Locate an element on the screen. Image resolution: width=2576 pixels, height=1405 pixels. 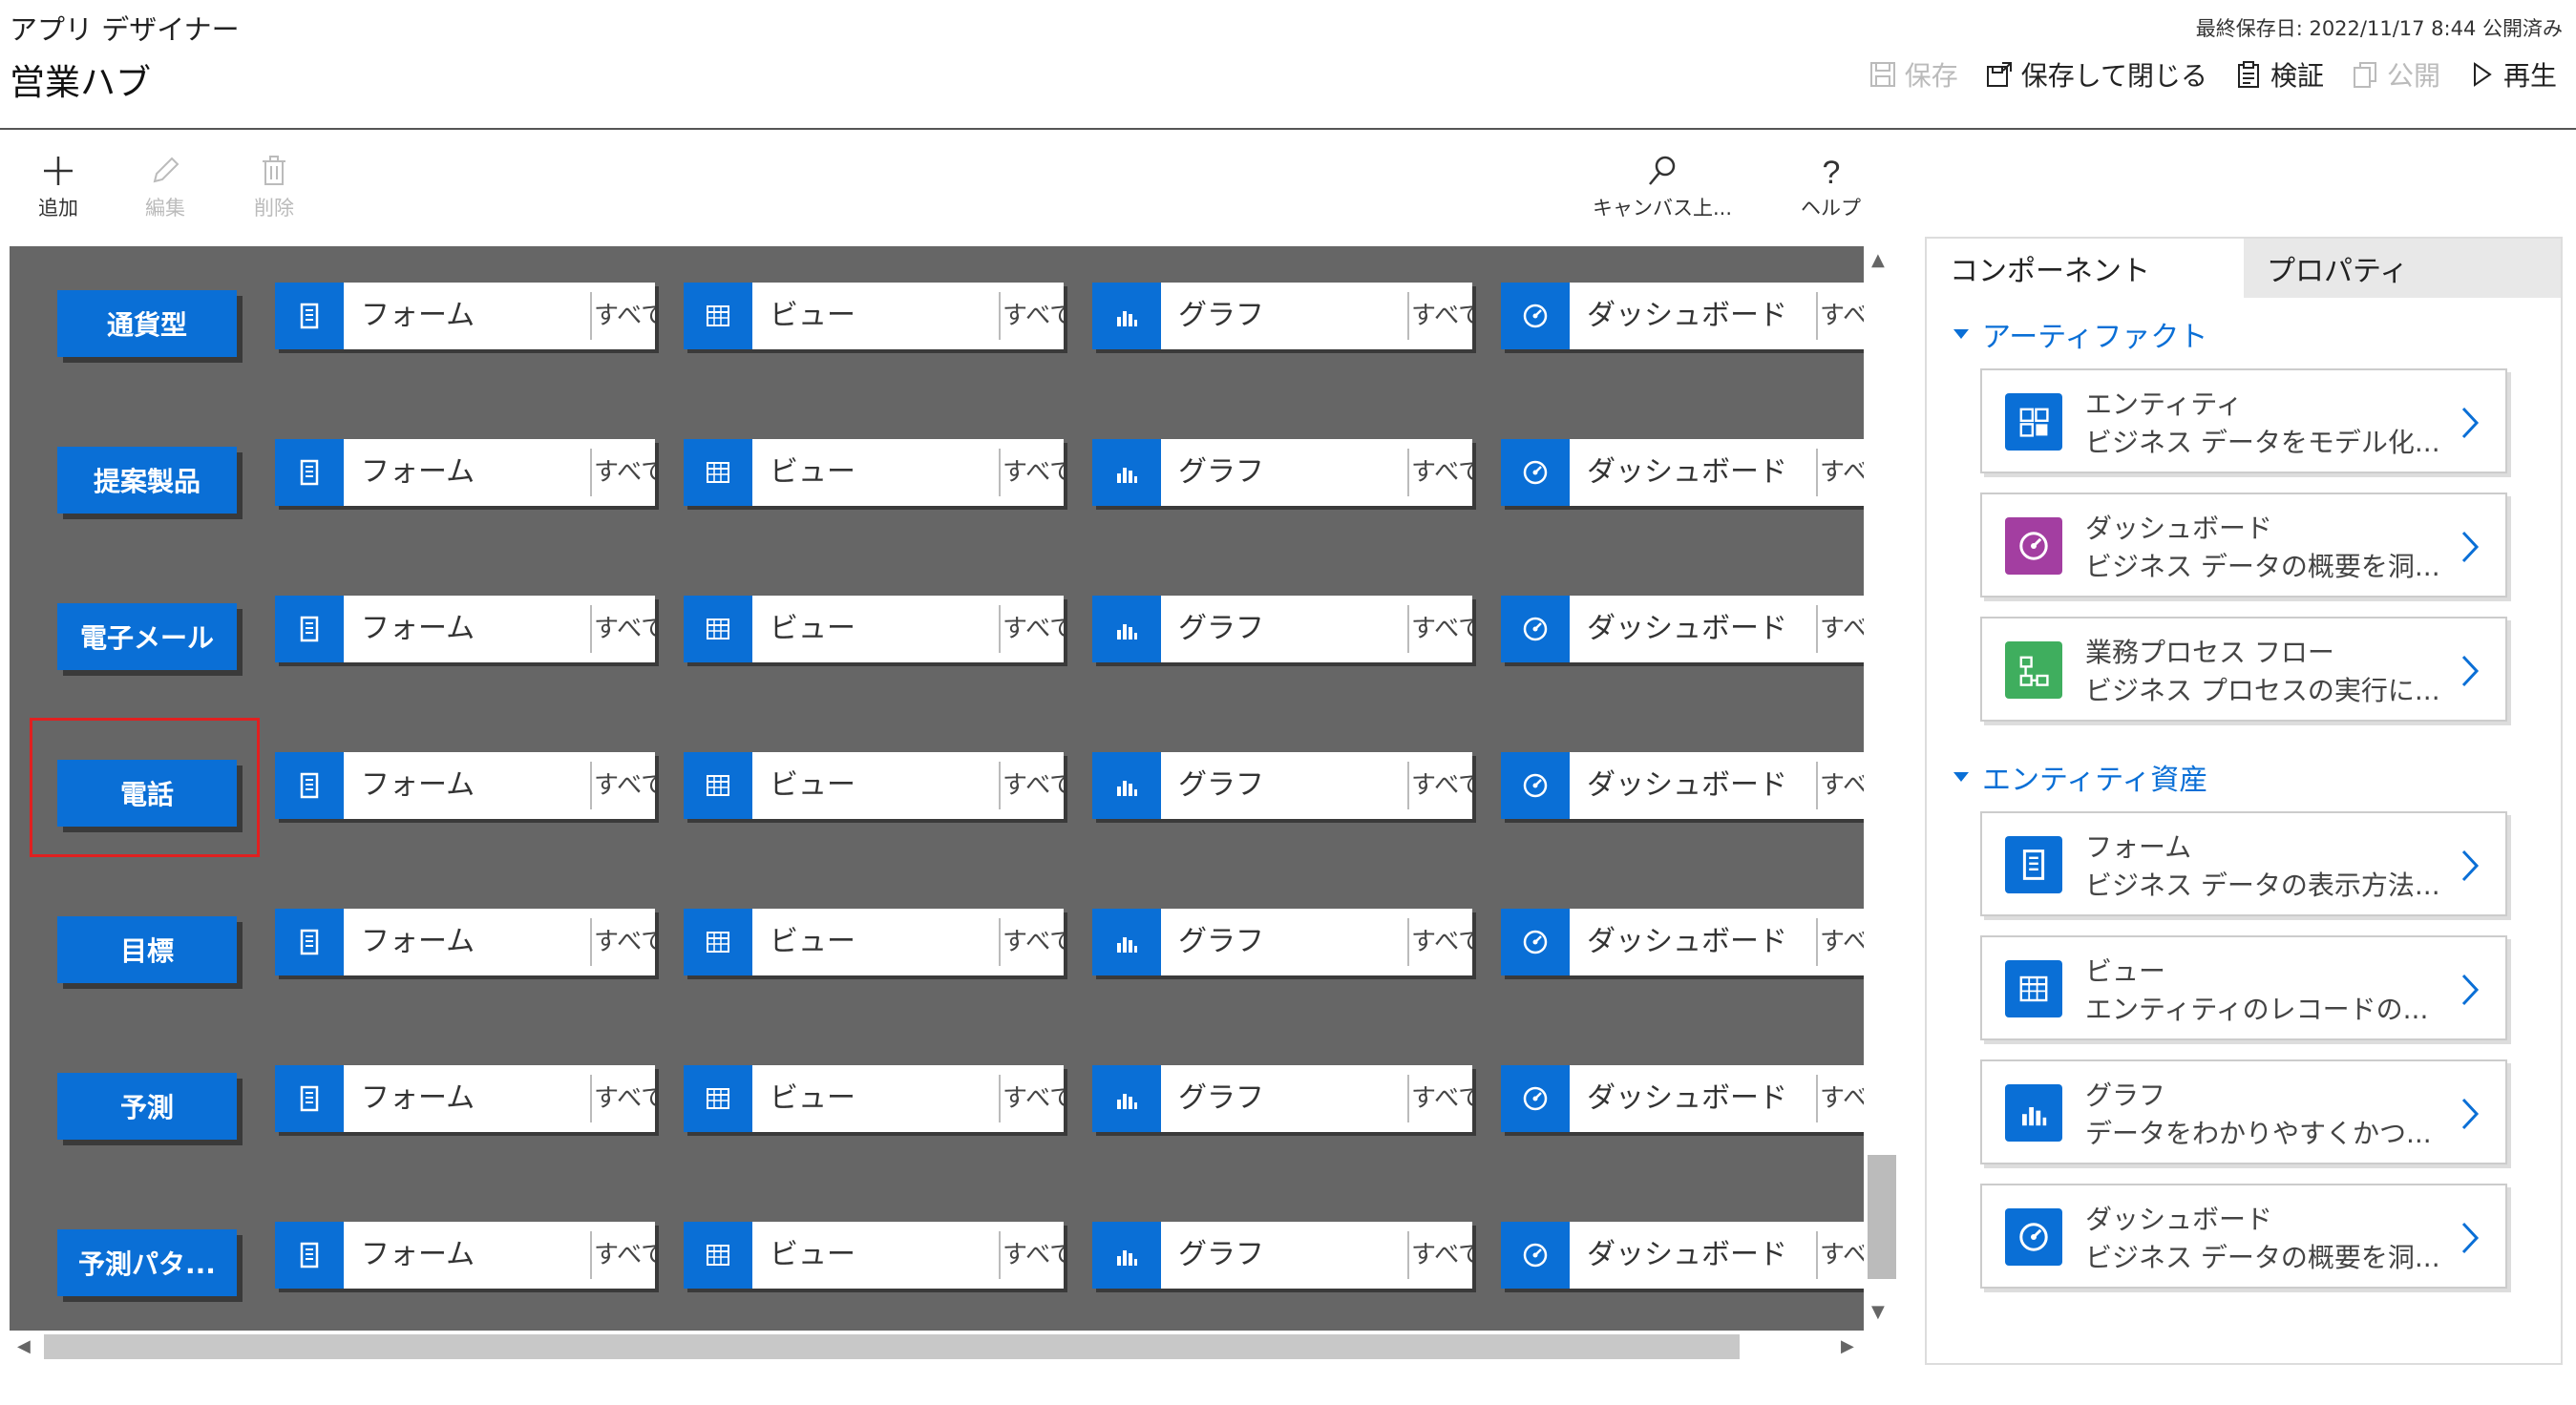
entity-button: 目標 is located at coordinates (147, 949).